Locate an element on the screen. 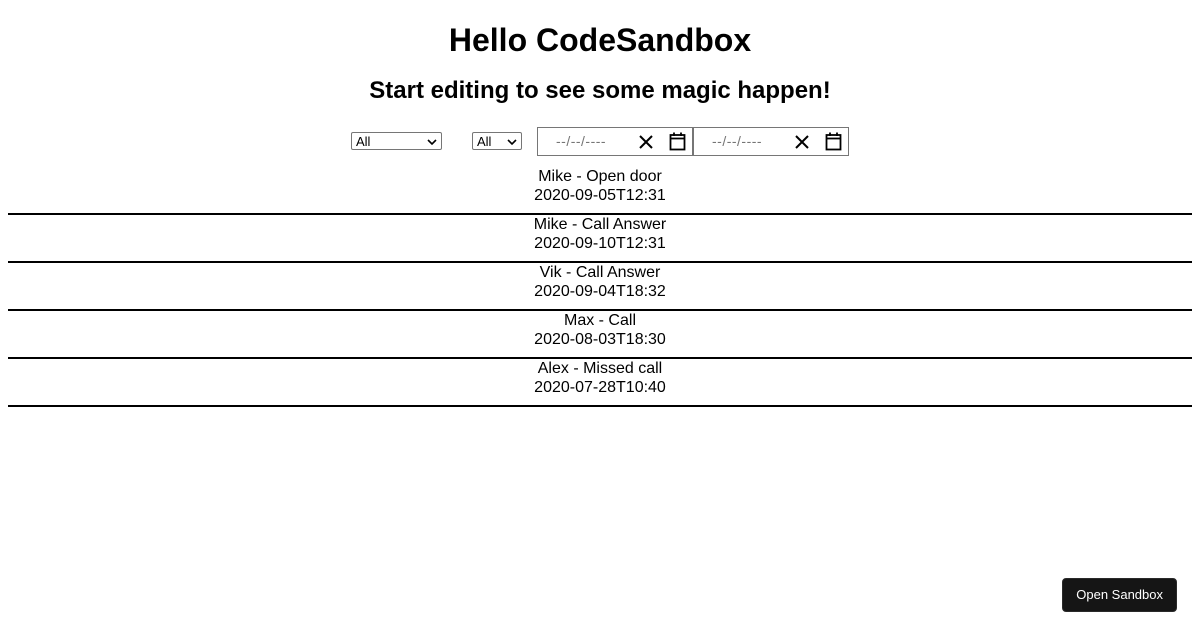 The height and width of the screenshot is (630, 1200). event-datetime: 2020-09-05T12:31 is located at coordinates (600, 195).